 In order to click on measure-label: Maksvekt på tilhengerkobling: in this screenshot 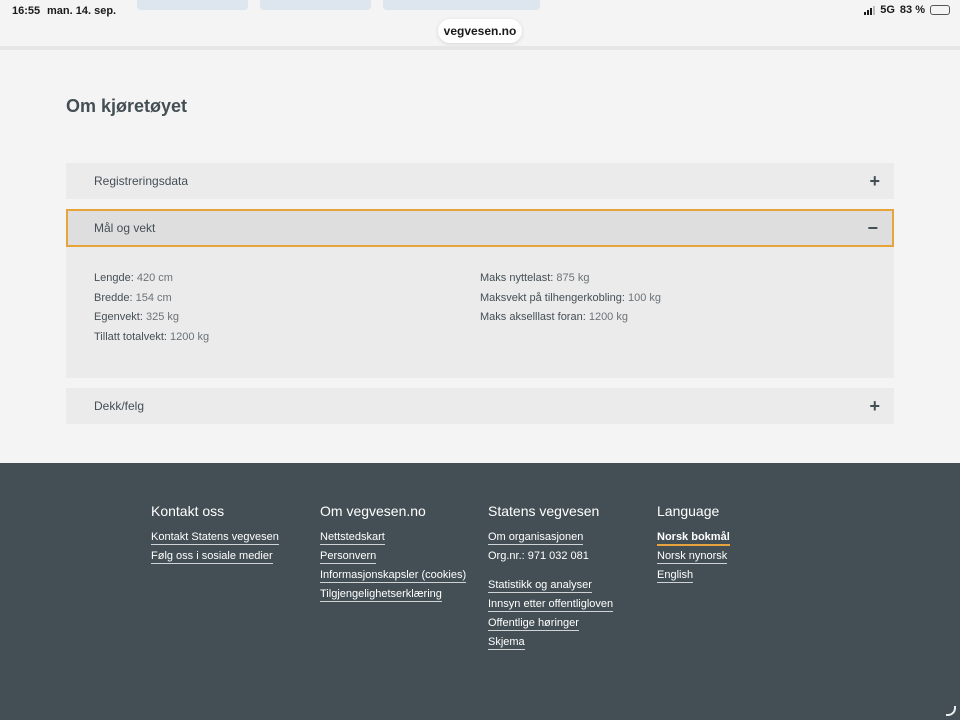, I will do `click(552, 297)`.